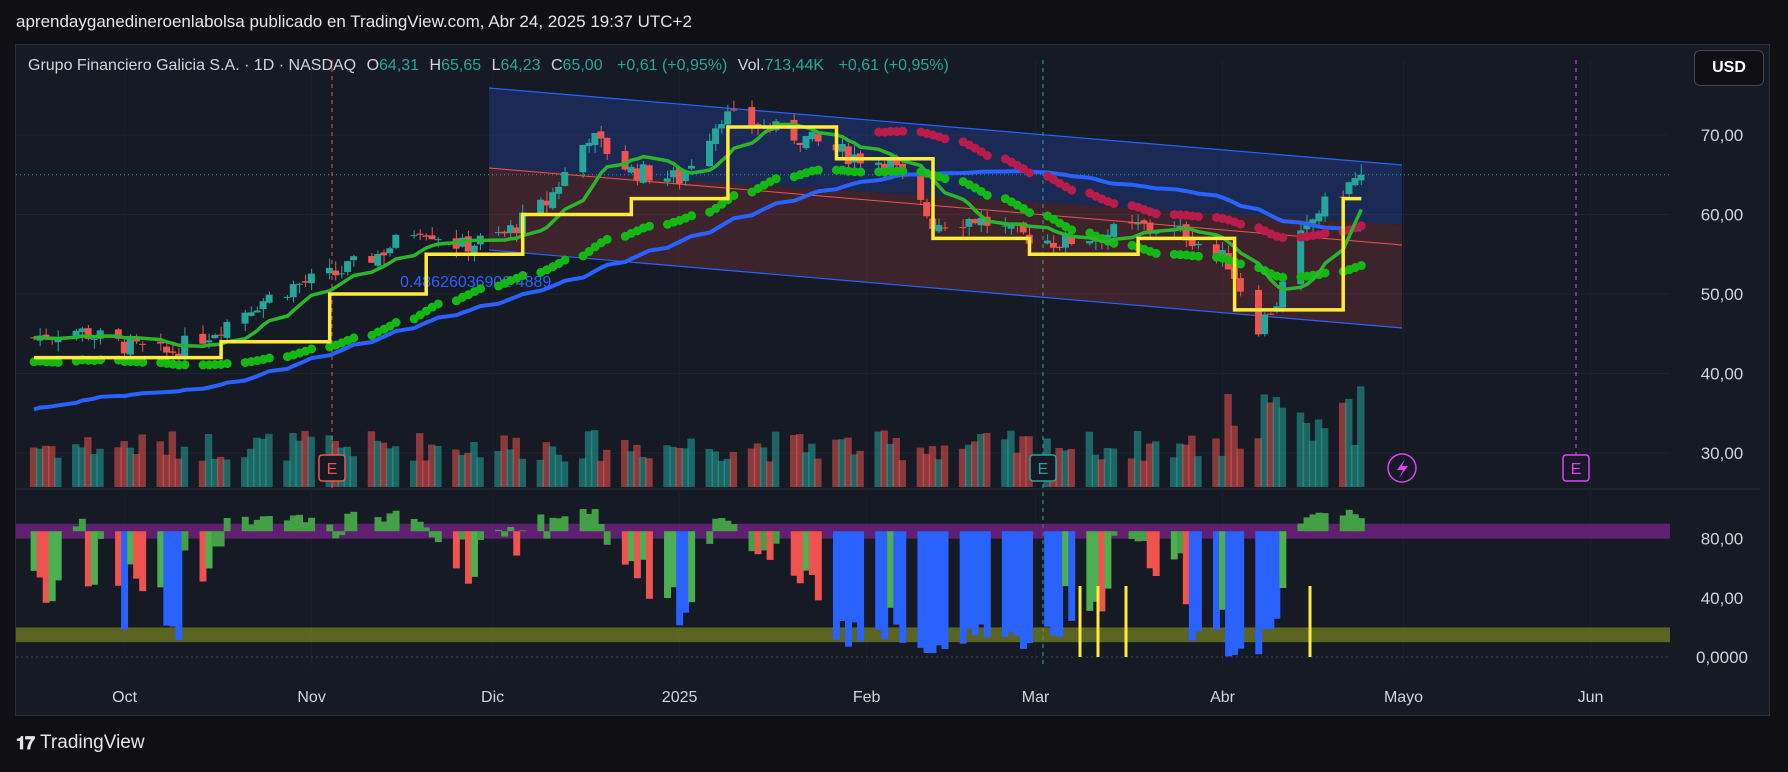 The width and height of the screenshot is (1788, 772). I want to click on x-tick-label: Mayo, so click(1403, 697).